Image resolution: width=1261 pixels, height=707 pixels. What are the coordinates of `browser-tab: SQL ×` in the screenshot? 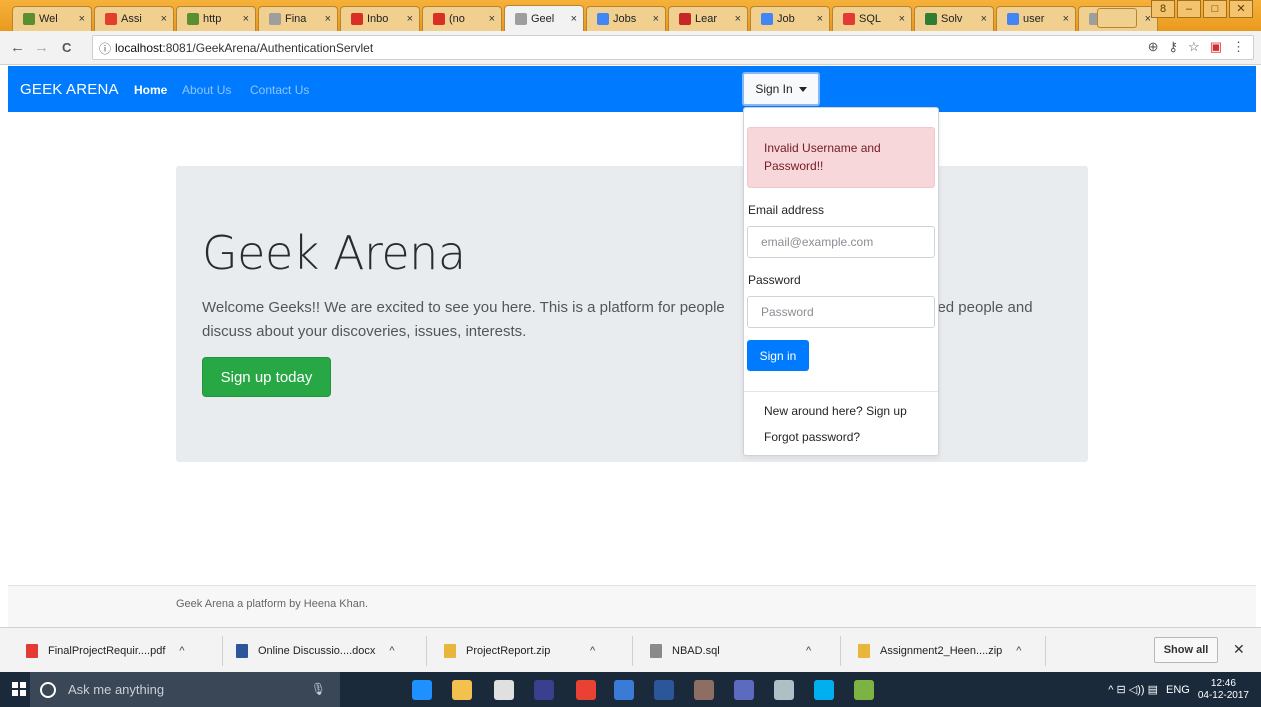 It's located at (872, 18).